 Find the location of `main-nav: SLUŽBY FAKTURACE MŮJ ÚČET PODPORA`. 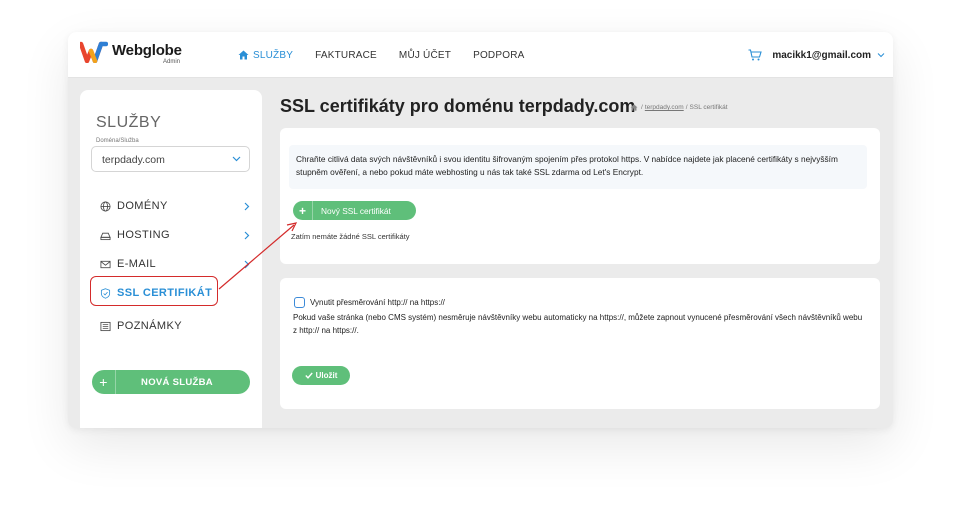

main-nav: SLUŽBY FAKTURACE MŮJ ÚČET PODPORA is located at coordinates (392, 55).